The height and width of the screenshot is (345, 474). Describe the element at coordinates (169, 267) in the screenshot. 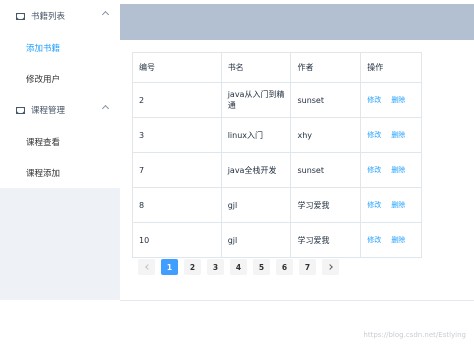

I see `page-button-1: 1` at that location.